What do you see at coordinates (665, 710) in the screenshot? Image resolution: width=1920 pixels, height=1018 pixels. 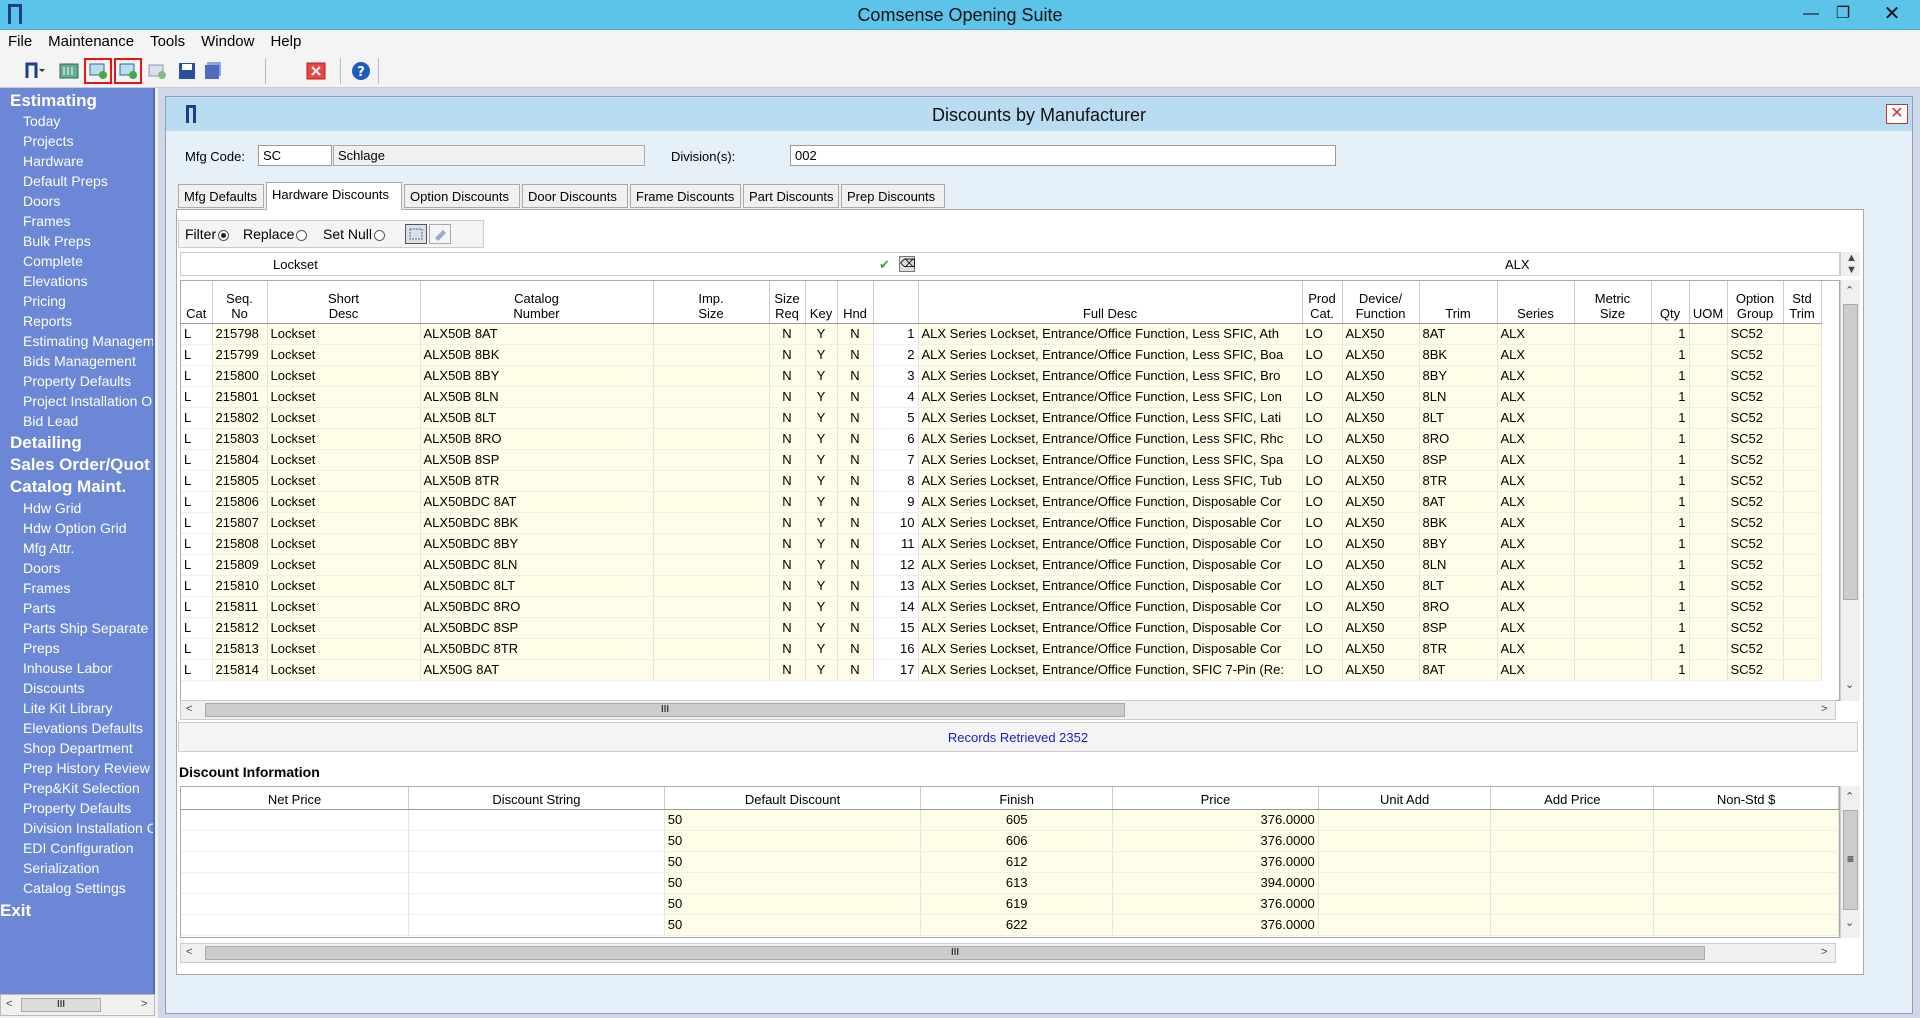 I see `scroll-thumb: III` at bounding box center [665, 710].